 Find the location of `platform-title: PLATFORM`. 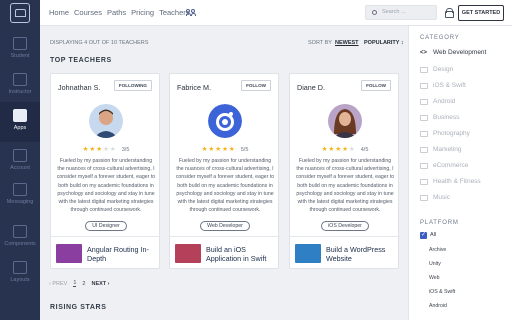

platform-title: PLATFORM is located at coordinates (439, 223).